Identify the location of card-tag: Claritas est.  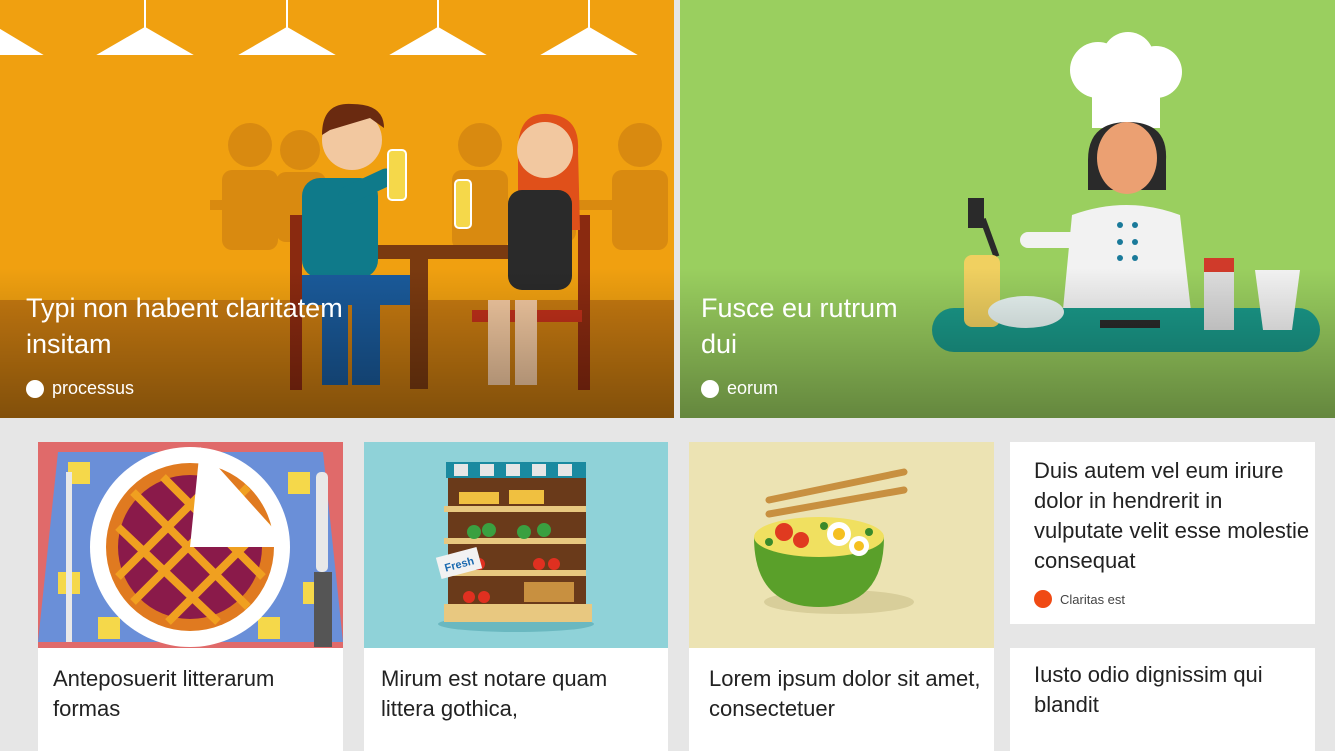
(1079, 599).